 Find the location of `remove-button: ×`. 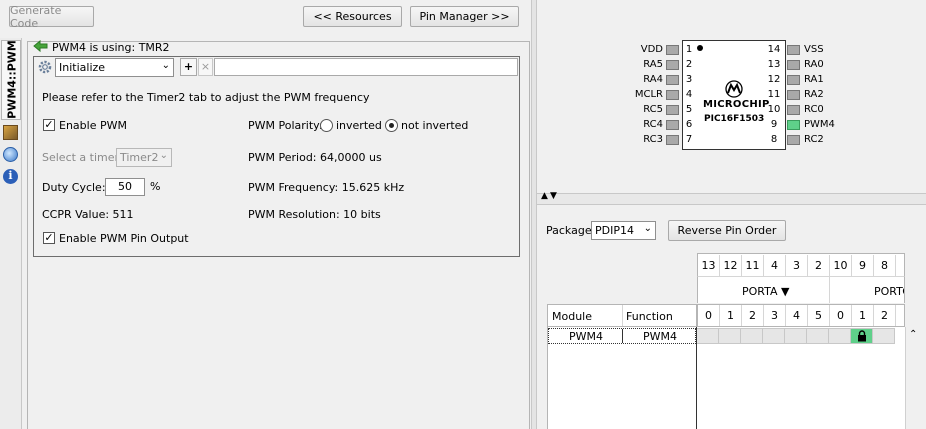

remove-button: × is located at coordinates (205, 67).